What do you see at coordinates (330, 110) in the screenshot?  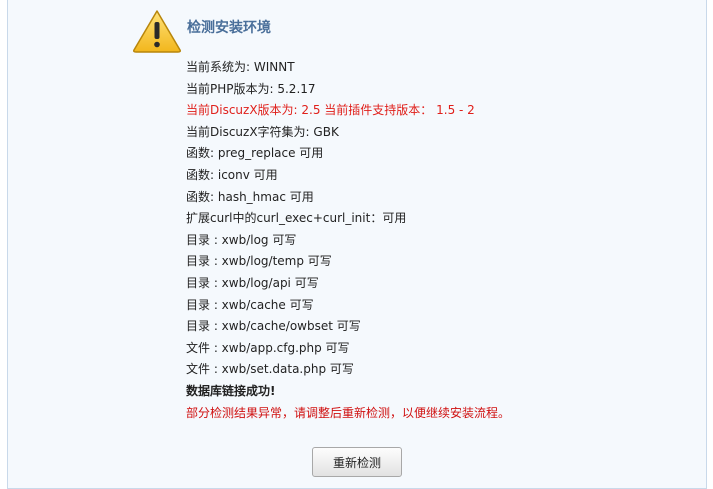 I see `check-result-item: 当前DiscuzX版本为: 2.5 当前插件支持版本： 1.5 - 2` at bounding box center [330, 110].